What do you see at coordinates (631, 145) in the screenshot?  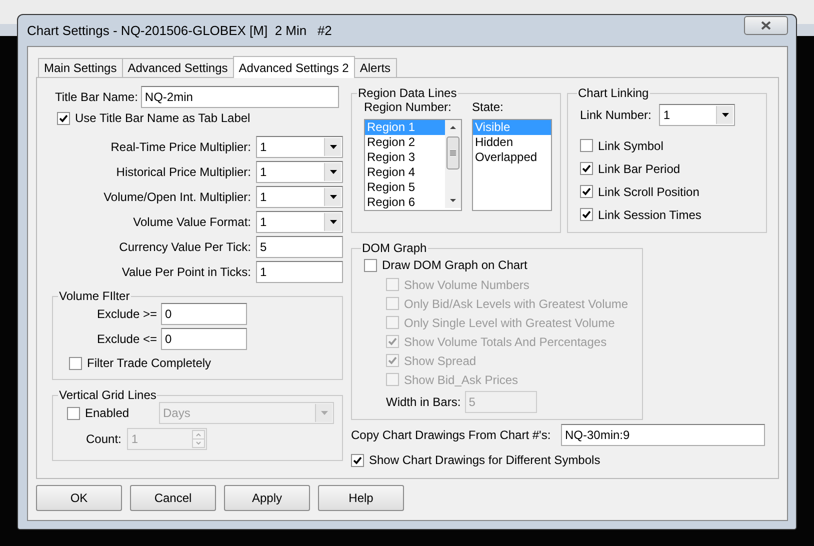 I see `checkbox-label: Link Symbol` at bounding box center [631, 145].